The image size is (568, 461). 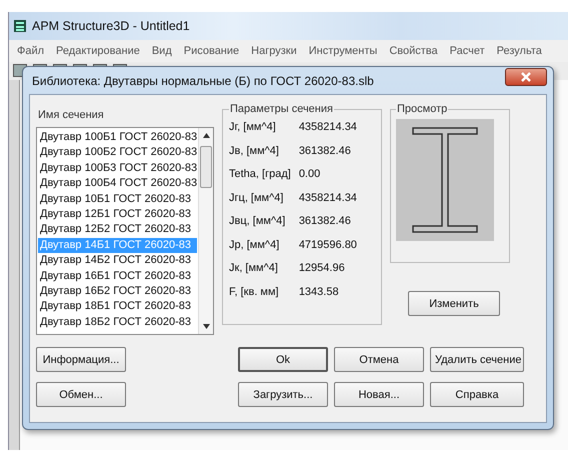 I want to click on menu-item: Свойства, so click(x=413, y=51).